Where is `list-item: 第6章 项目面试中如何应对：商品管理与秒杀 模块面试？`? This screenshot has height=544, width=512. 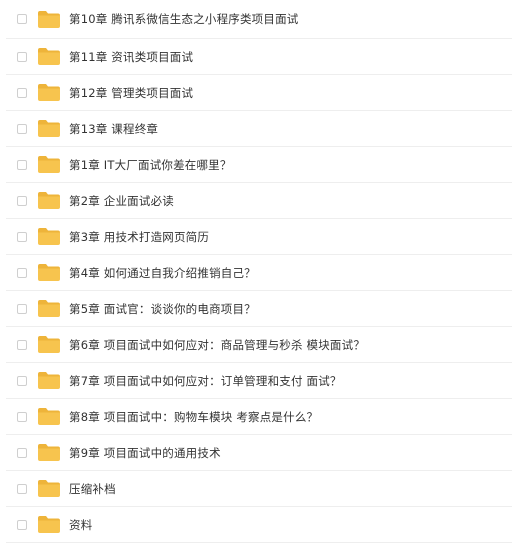
list-item: 第6章 项目面试中如何应对：商品管理与秒杀 模块面试？ is located at coordinates (259, 345).